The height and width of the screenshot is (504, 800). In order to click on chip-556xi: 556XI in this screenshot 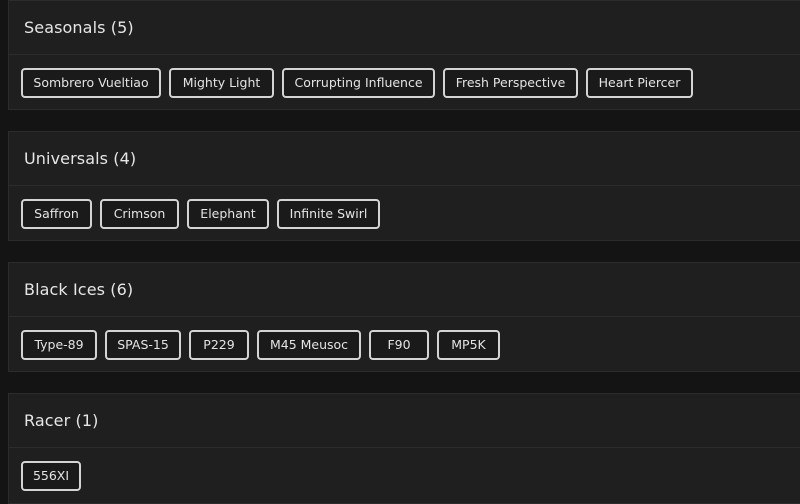, I will do `click(51, 475)`.